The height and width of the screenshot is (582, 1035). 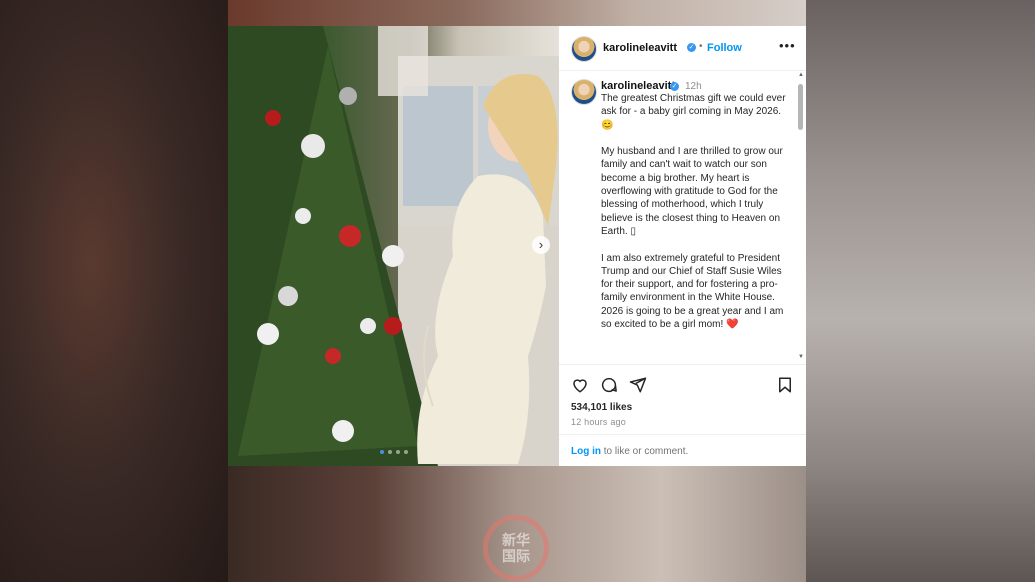 I want to click on more-horizontal-icon: •••, so click(x=787, y=45).